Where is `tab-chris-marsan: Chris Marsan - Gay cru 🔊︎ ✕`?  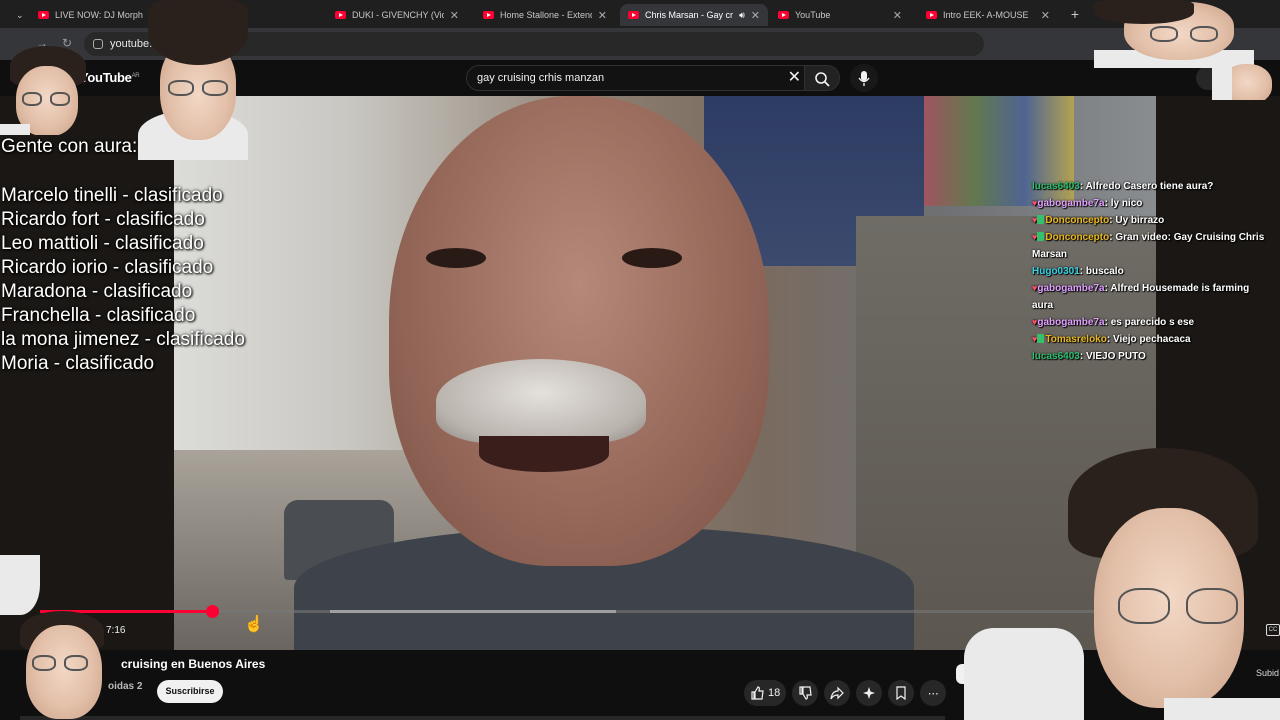
tab-chris-marsan: Chris Marsan - Gay cru 🔊︎ ✕ is located at coordinates (694, 15).